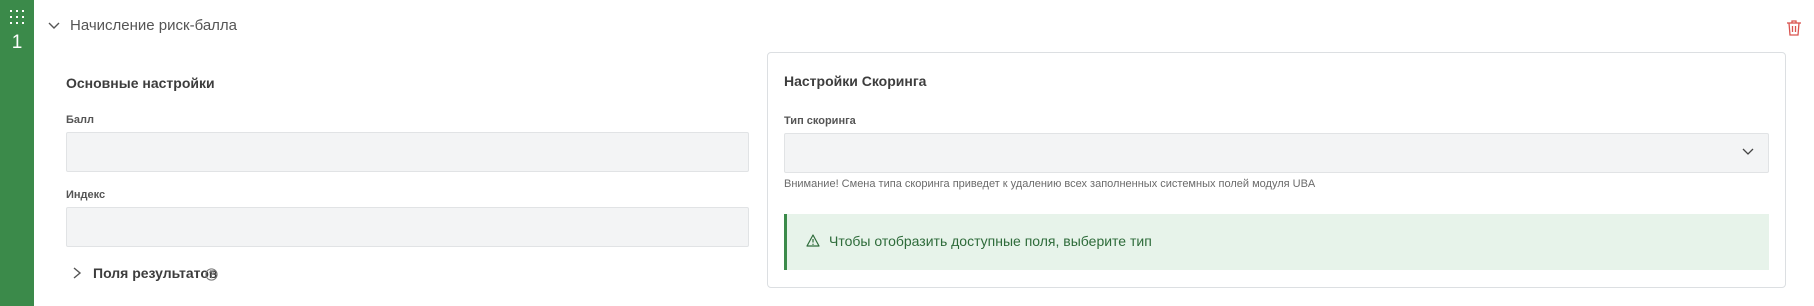  Describe the element at coordinates (77, 273) in the screenshot. I see `chevron-right-icon` at that location.